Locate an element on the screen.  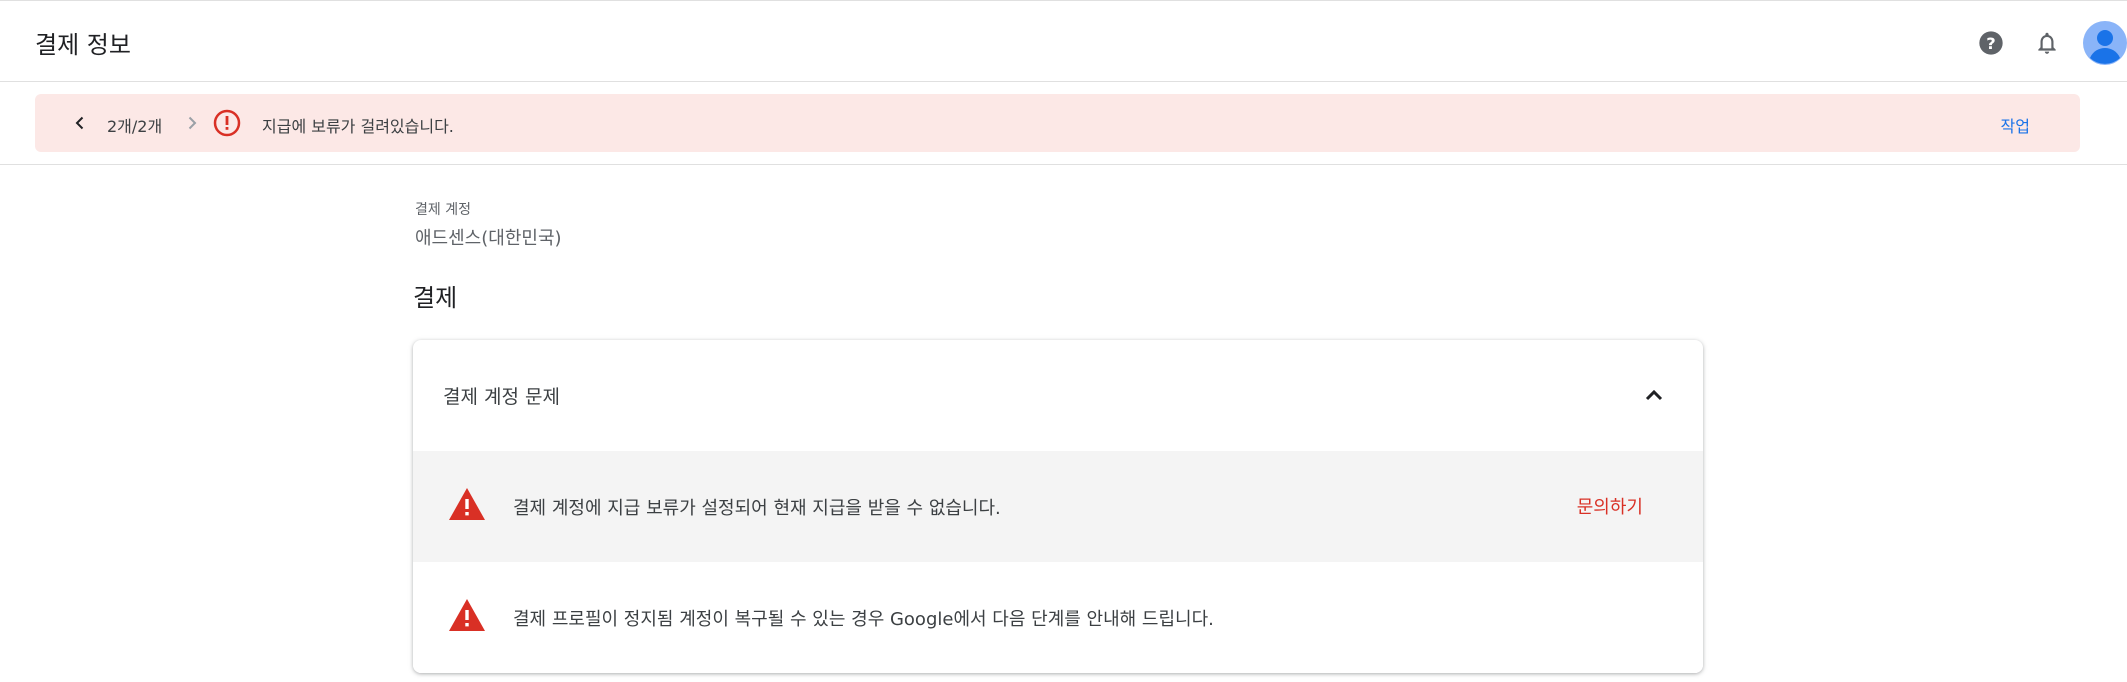
issue-text: 결제 계정에 지급 보류가 설정되어 현재 지급을 받을 수 없습니다. is located at coordinates (757, 508).